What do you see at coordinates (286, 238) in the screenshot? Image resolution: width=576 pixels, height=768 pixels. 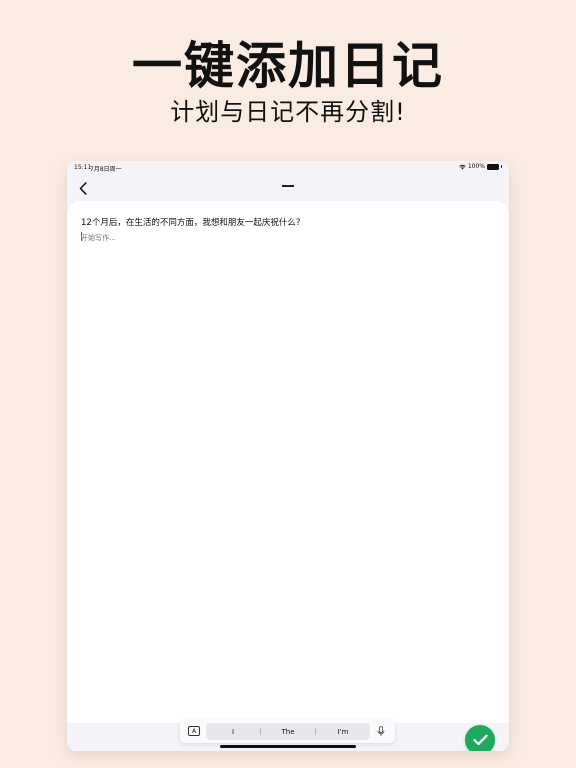 I see `journal-entry-input` at bounding box center [286, 238].